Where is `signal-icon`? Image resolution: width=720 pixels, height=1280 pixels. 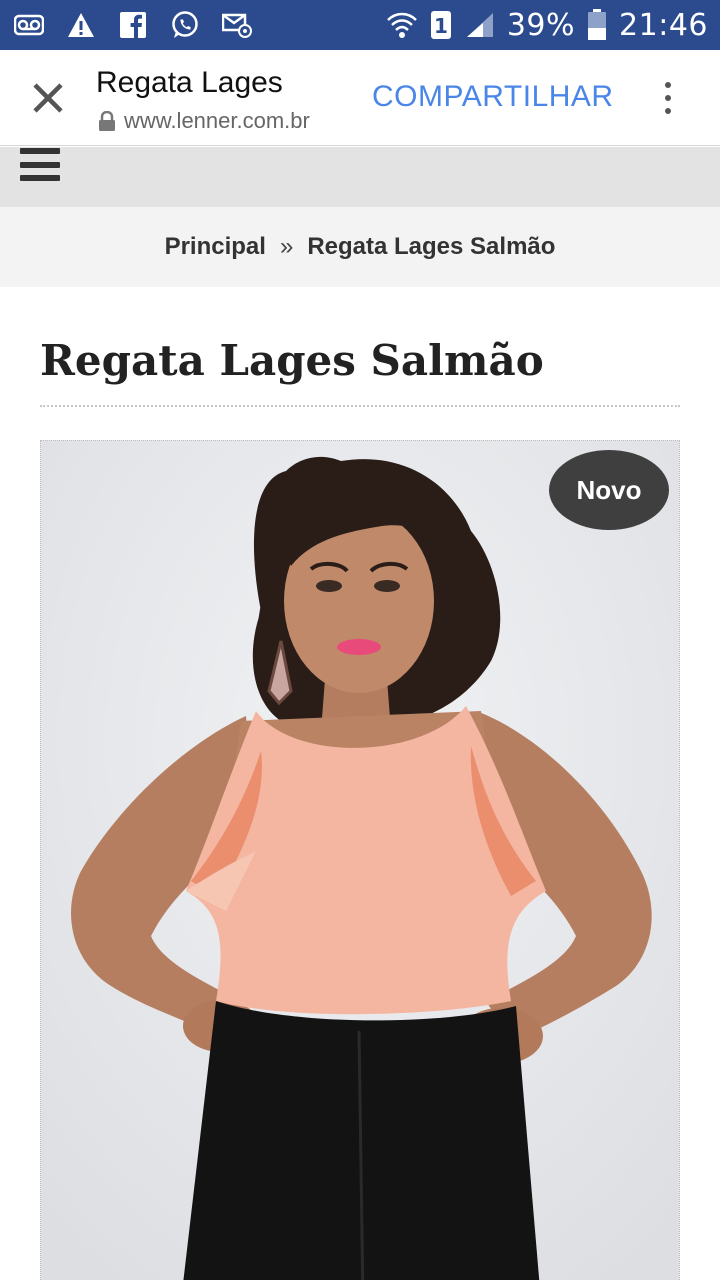
signal-icon is located at coordinates (480, 25).